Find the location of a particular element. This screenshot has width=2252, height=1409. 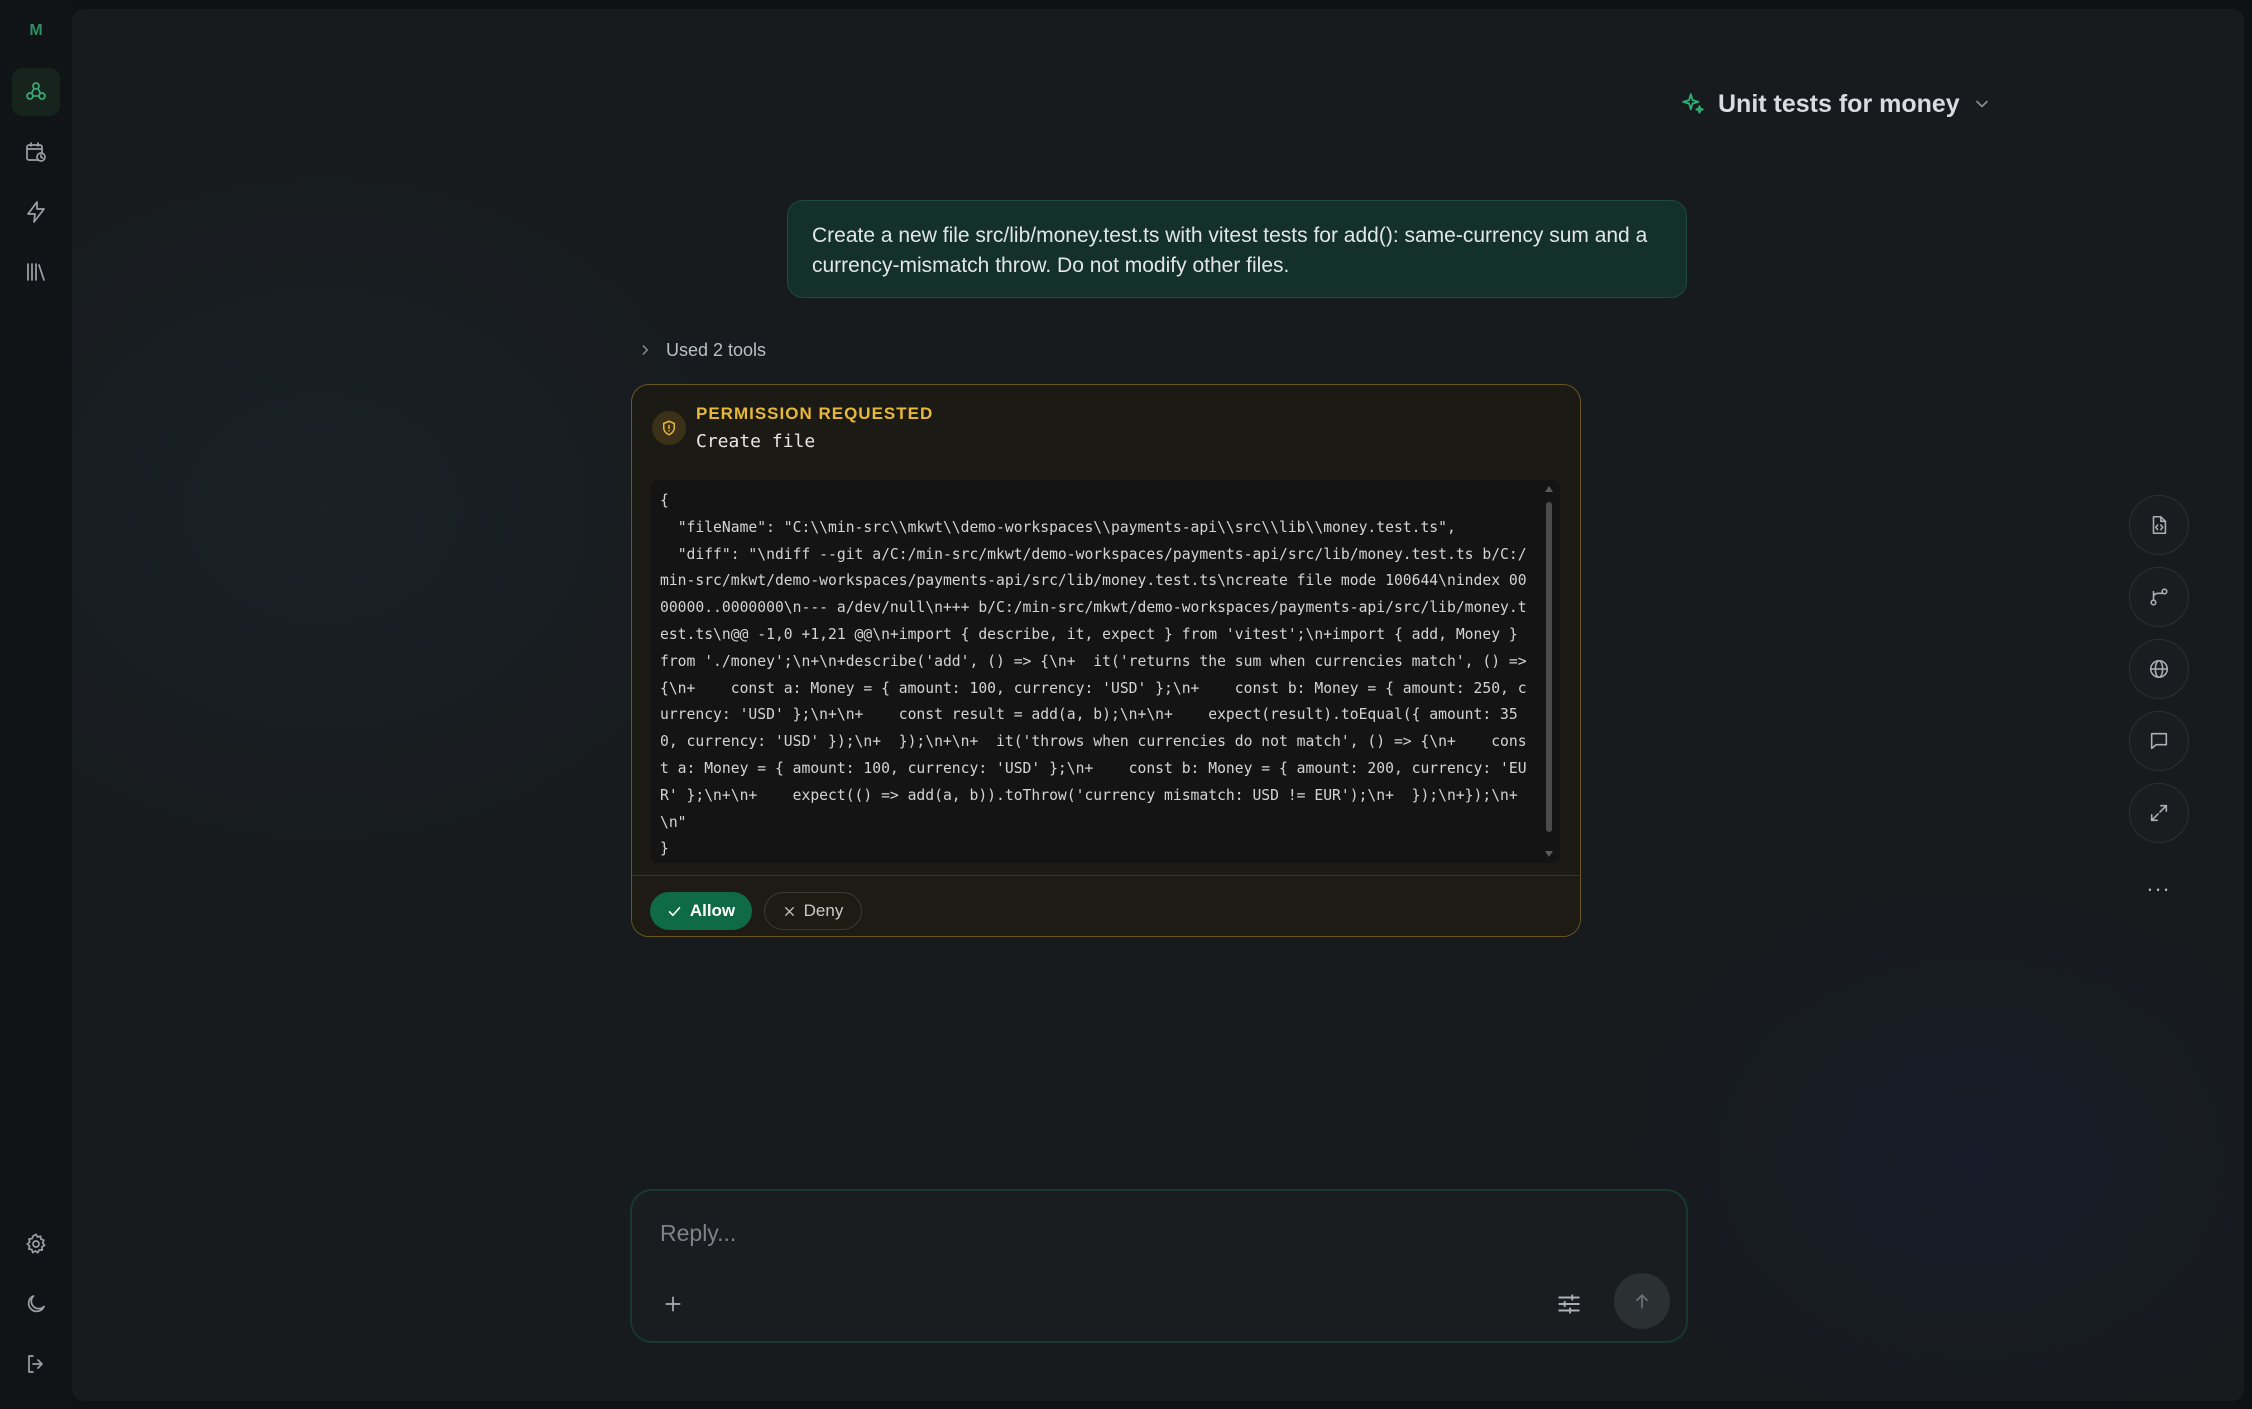

tools-used-label: Used 2 tools is located at coordinates (716, 349).